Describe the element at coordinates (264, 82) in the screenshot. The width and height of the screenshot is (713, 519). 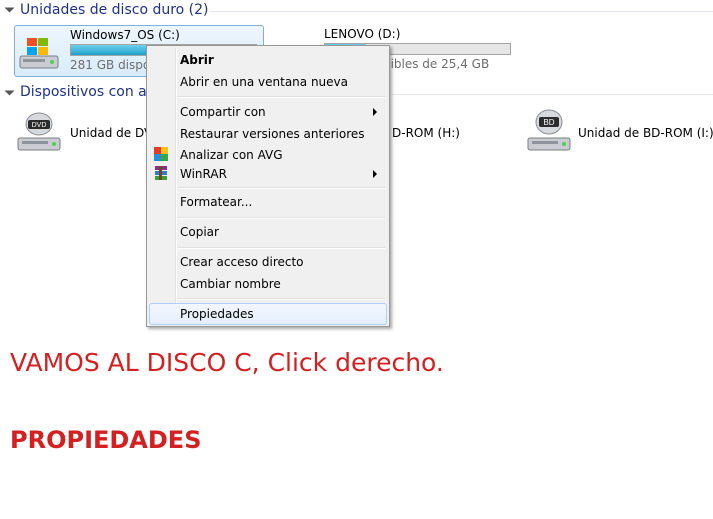
I see `menu-item-label: Abrir en una ventana nueva` at that location.